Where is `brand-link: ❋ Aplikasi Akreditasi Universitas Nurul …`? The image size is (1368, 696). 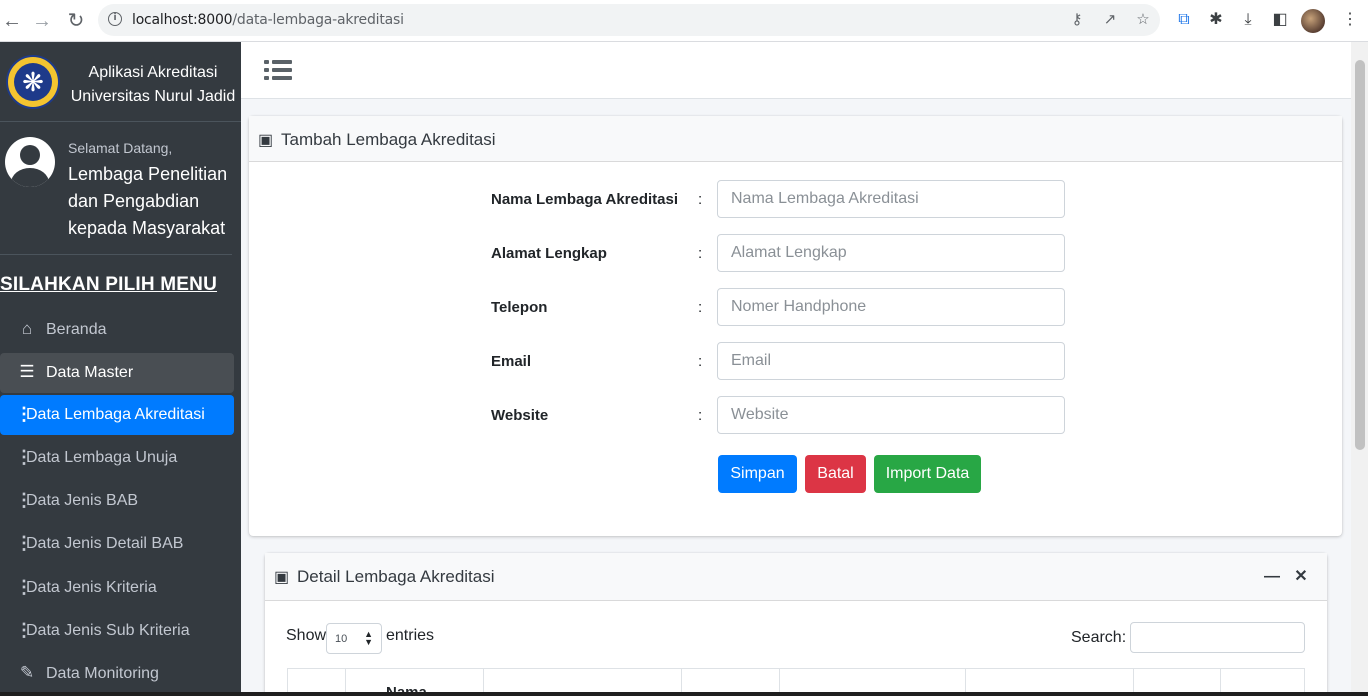
brand-link: ❋ Aplikasi Akreditasi Universitas Nurul … is located at coordinates (120, 82).